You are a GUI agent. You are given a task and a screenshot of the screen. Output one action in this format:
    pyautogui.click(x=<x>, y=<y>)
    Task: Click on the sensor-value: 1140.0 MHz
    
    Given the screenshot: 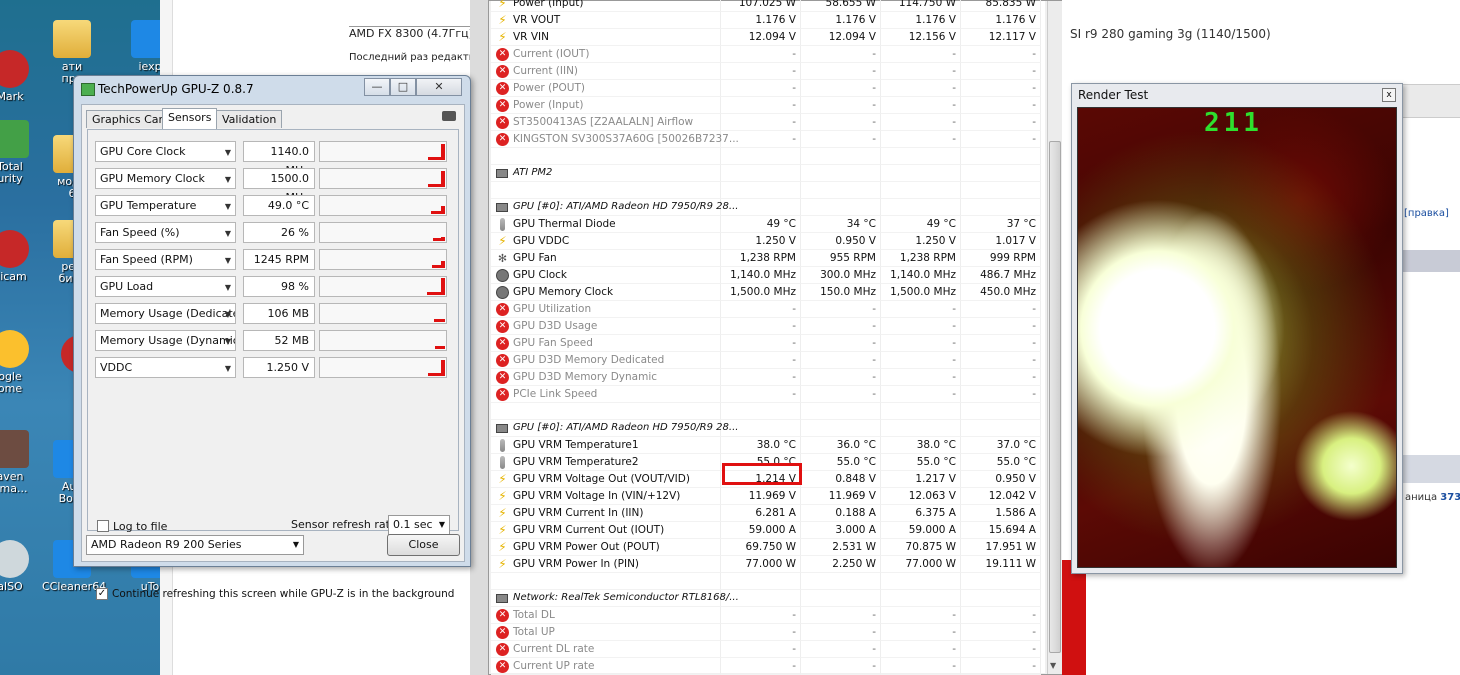 What is the action you would take?
    pyautogui.click(x=279, y=159)
    